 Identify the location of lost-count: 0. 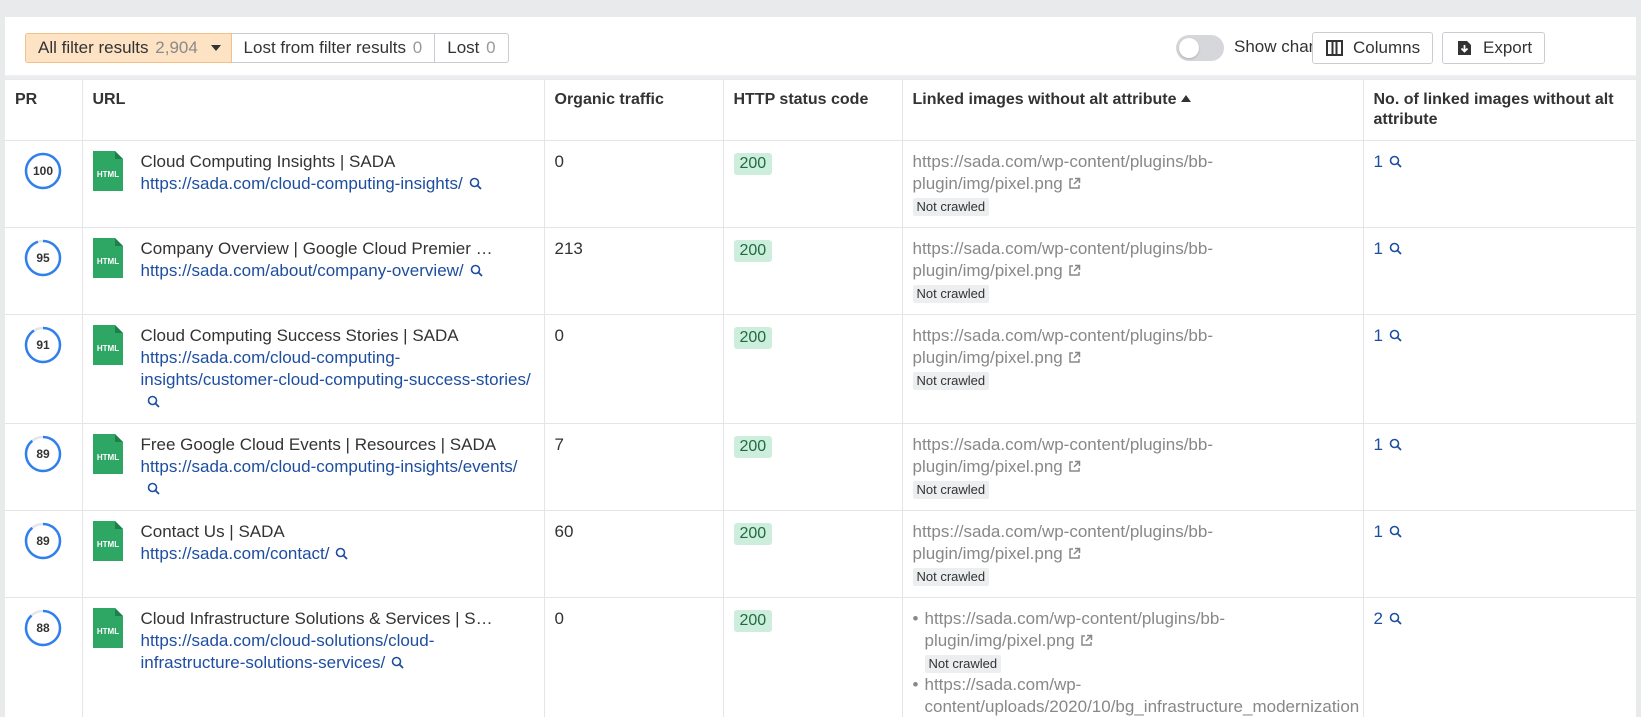
(490, 47).